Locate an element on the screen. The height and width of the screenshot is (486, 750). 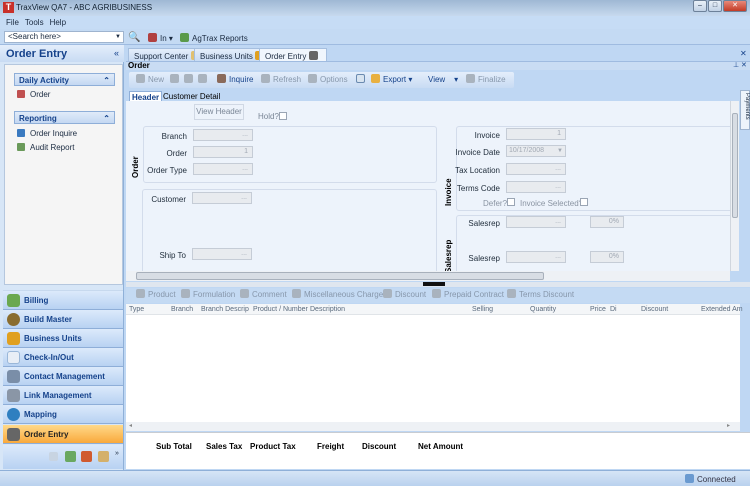
sidebar-item-order-inquire: Order Inquire is located at coordinates (47, 134).